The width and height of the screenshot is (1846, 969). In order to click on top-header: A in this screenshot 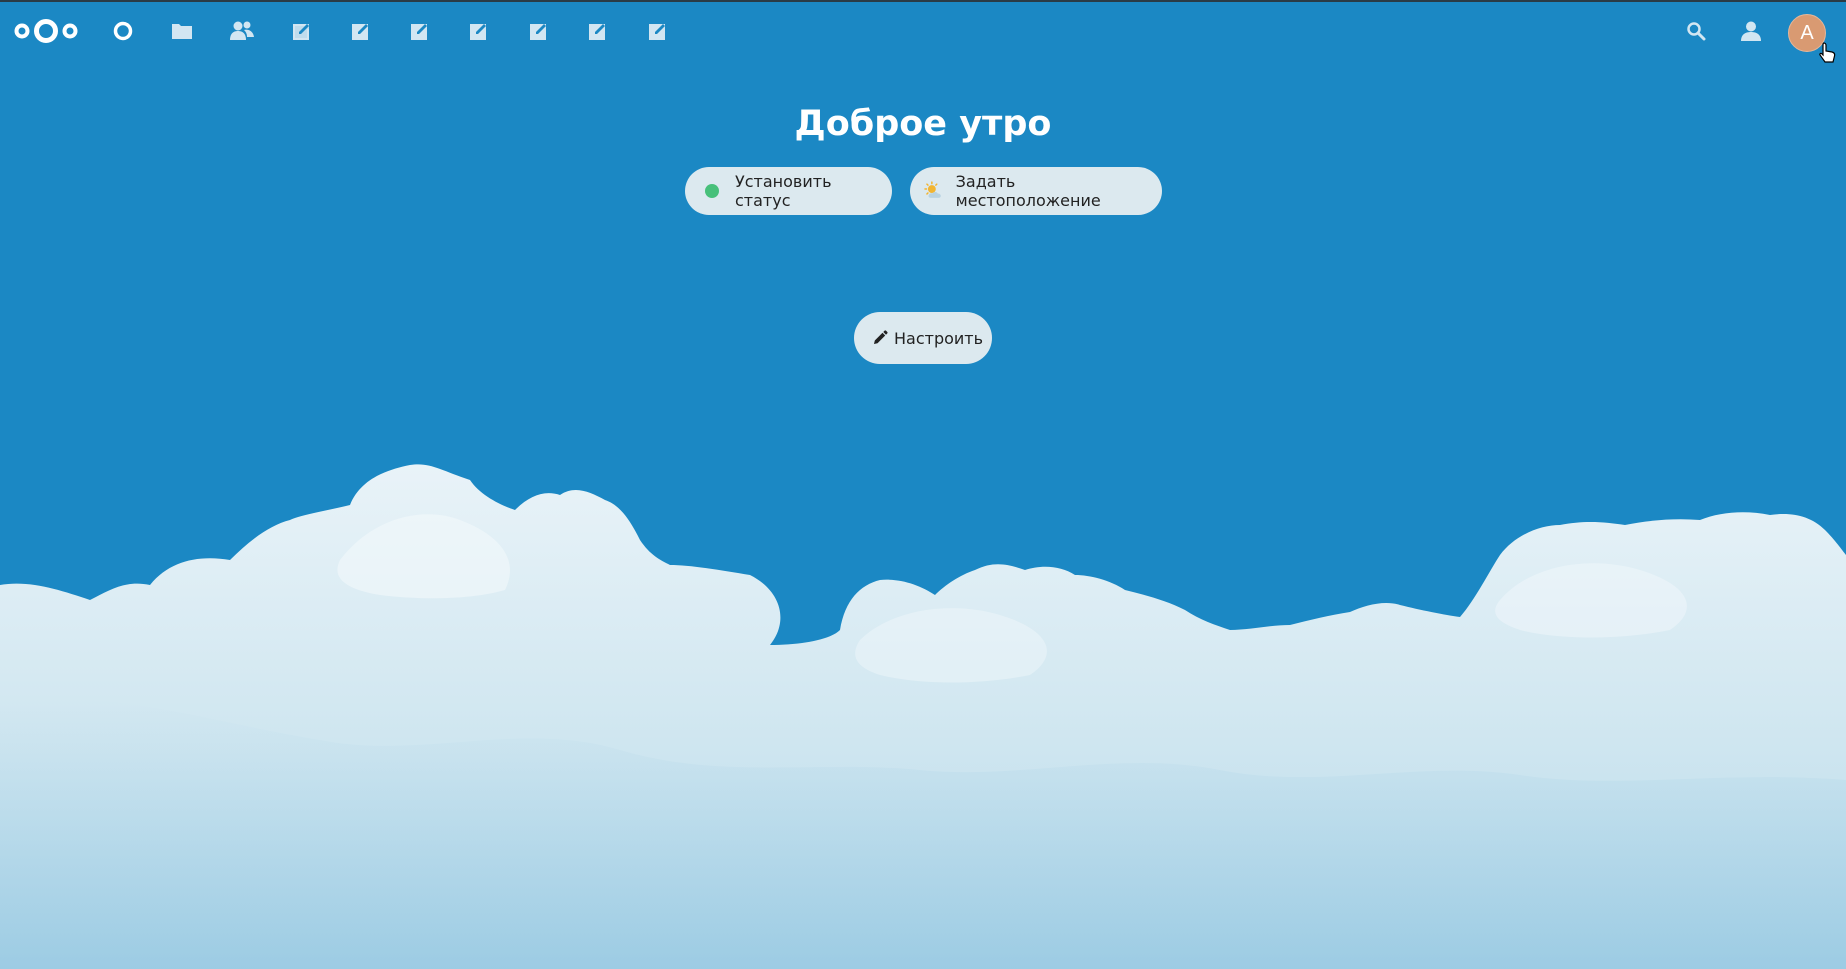, I will do `click(923, 30)`.